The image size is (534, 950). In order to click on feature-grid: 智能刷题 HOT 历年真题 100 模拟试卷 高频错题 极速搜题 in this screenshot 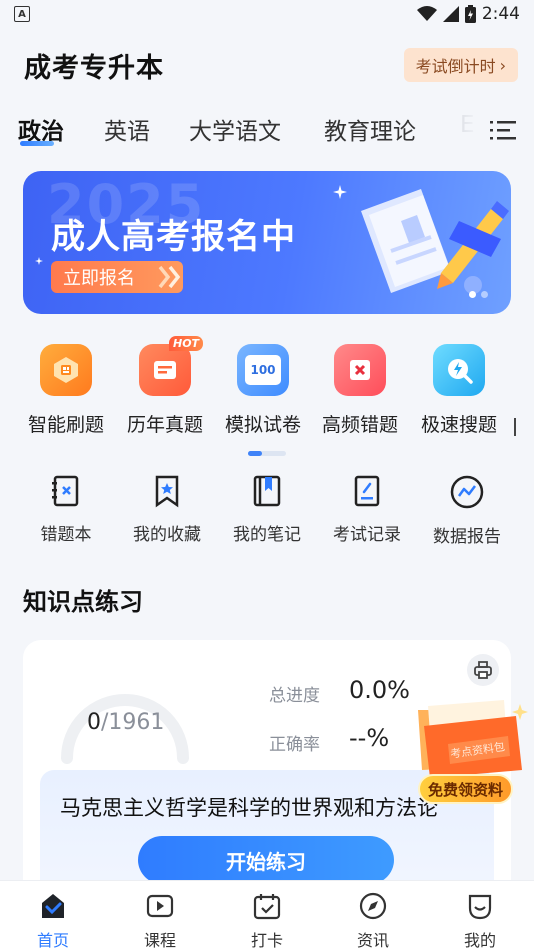, I will do `click(267, 390)`.